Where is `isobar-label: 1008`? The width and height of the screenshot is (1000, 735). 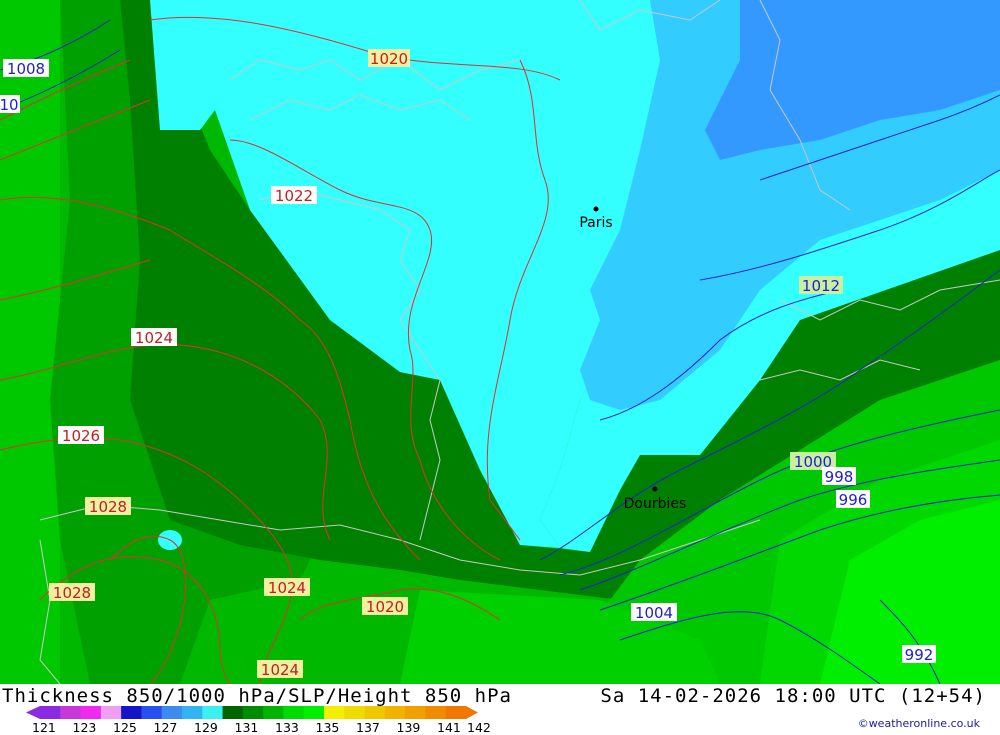
isobar-label: 1008 is located at coordinates (26, 68).